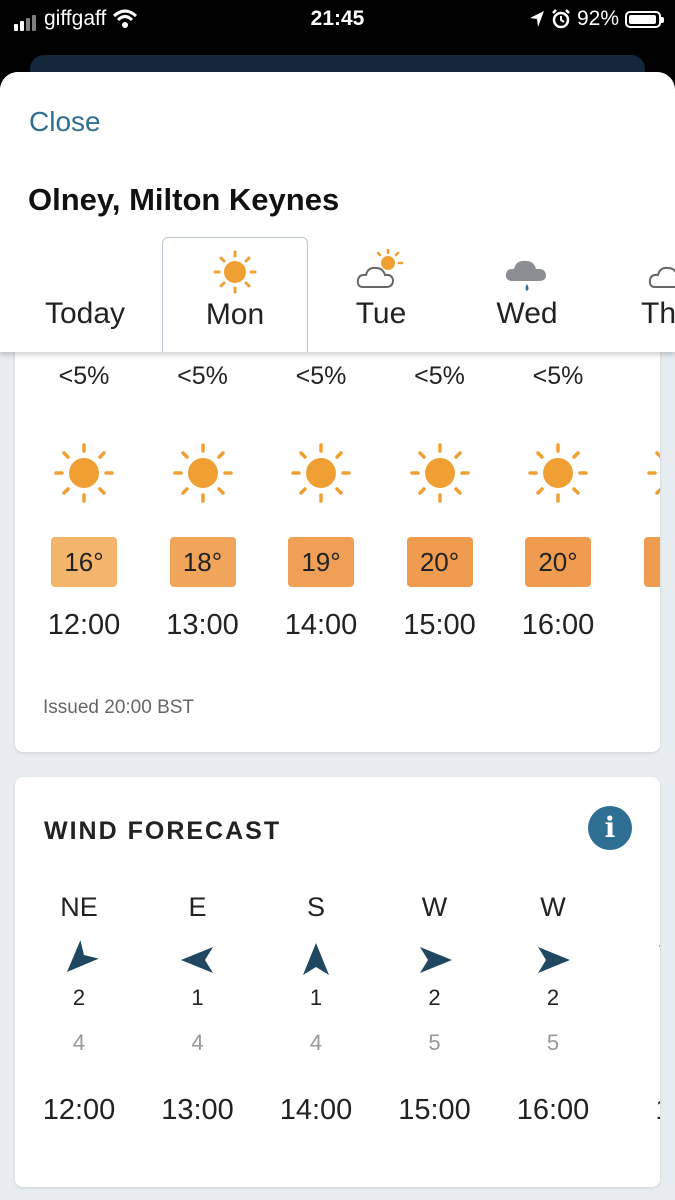  Describe the element at coordinates (85, 313) in the screenshot. I see `tab-label: Today` at that location.